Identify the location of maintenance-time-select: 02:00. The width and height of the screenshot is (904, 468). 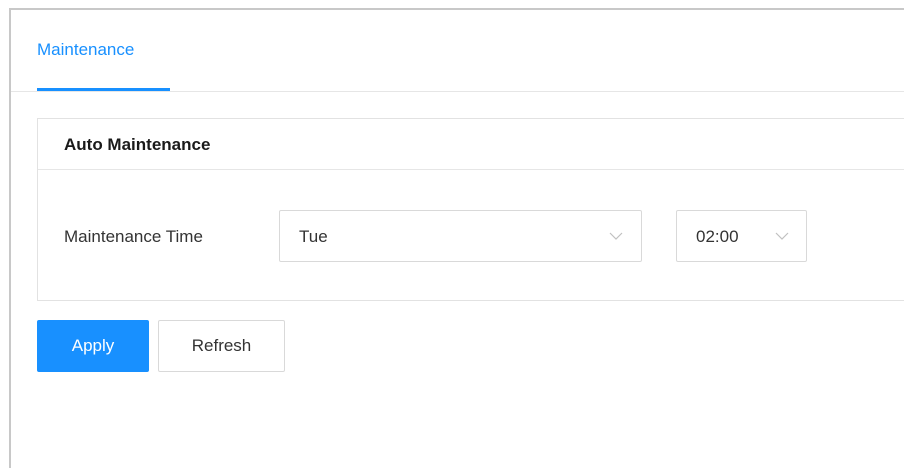
(741, 236).